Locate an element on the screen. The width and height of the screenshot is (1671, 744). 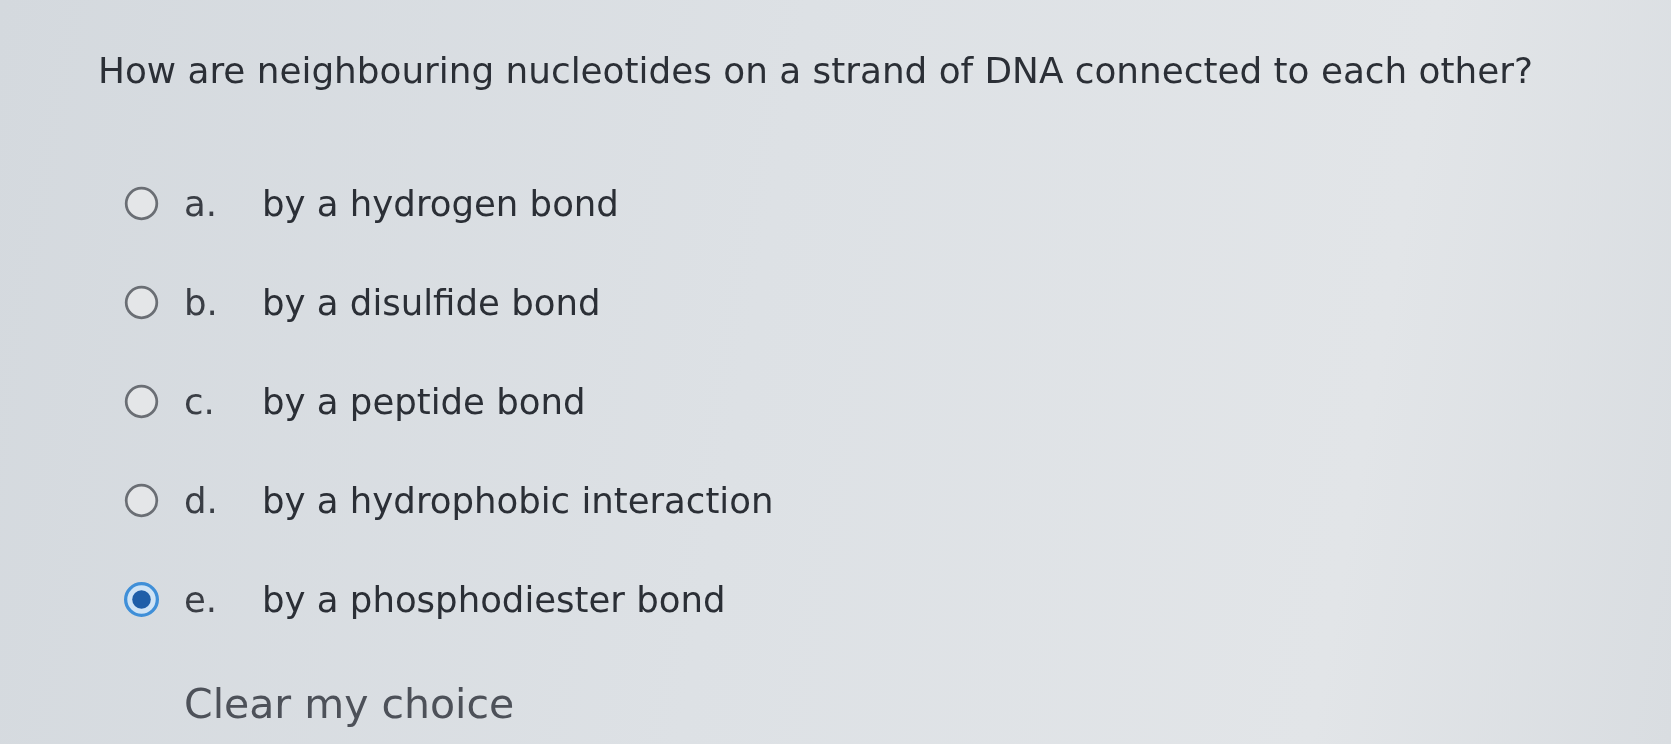
option-label: by a phosphodiester bond is located at coordinates (494, 599).